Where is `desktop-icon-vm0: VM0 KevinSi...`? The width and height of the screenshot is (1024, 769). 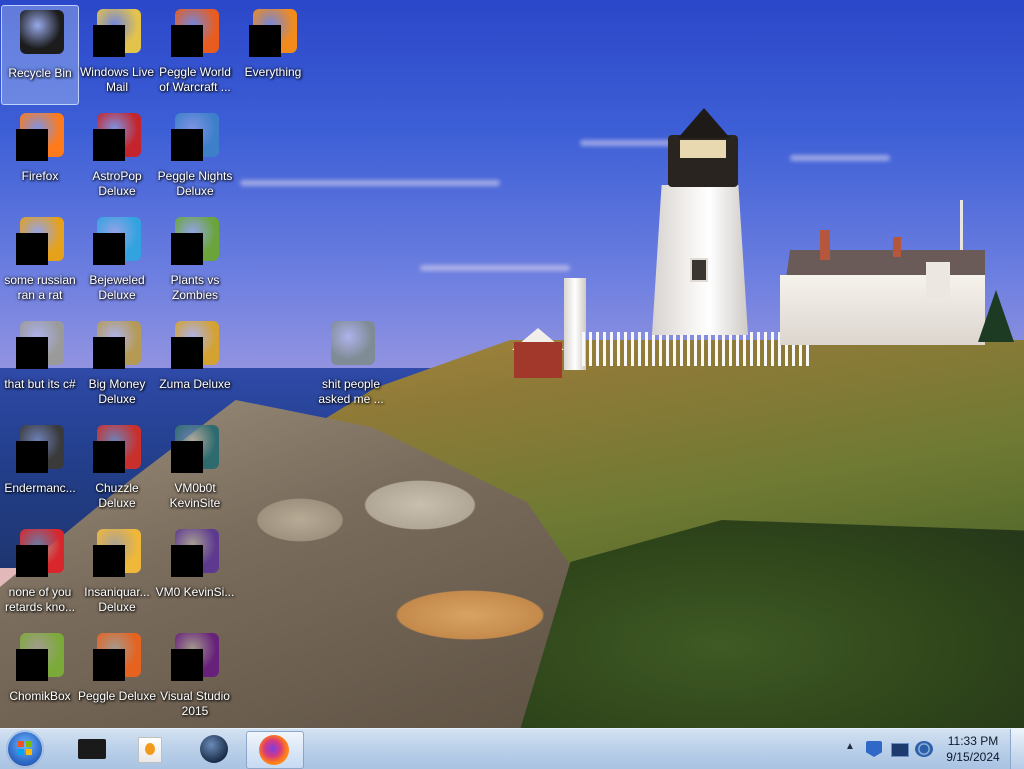 desktop-icon-vm0: VM0 KevinSi... is located at coordinates (195, 575).